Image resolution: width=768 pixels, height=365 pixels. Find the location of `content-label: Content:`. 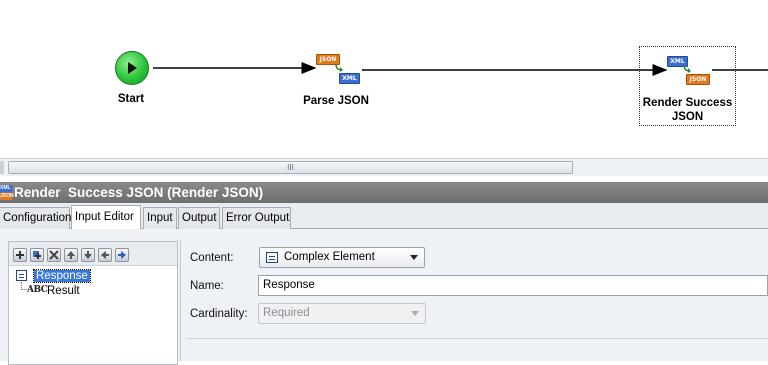

content-label: Content: is located at coordinates (212, 258).